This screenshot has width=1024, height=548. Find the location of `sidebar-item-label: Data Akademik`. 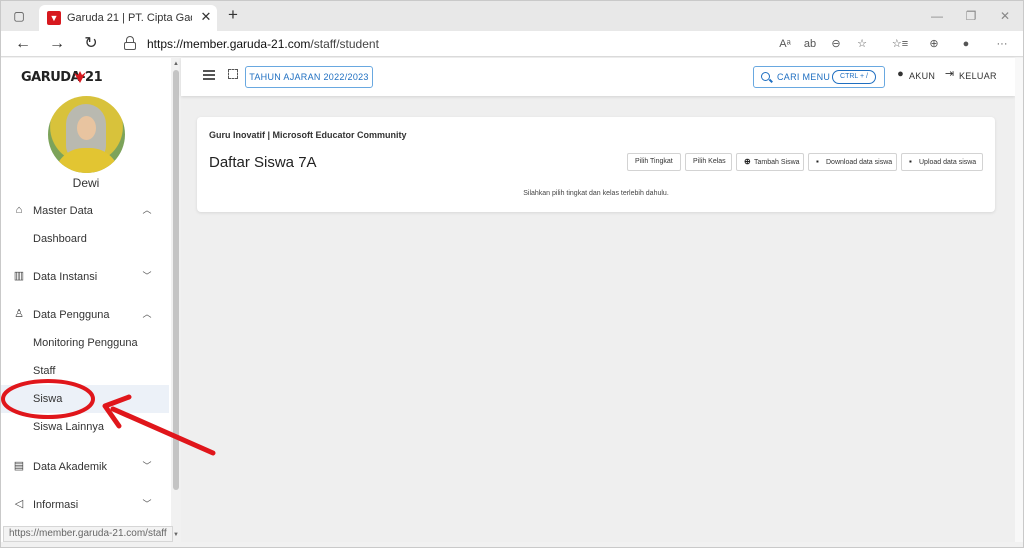

sidebar-item-label: Data Akademik is located at coordinates (70, 467).